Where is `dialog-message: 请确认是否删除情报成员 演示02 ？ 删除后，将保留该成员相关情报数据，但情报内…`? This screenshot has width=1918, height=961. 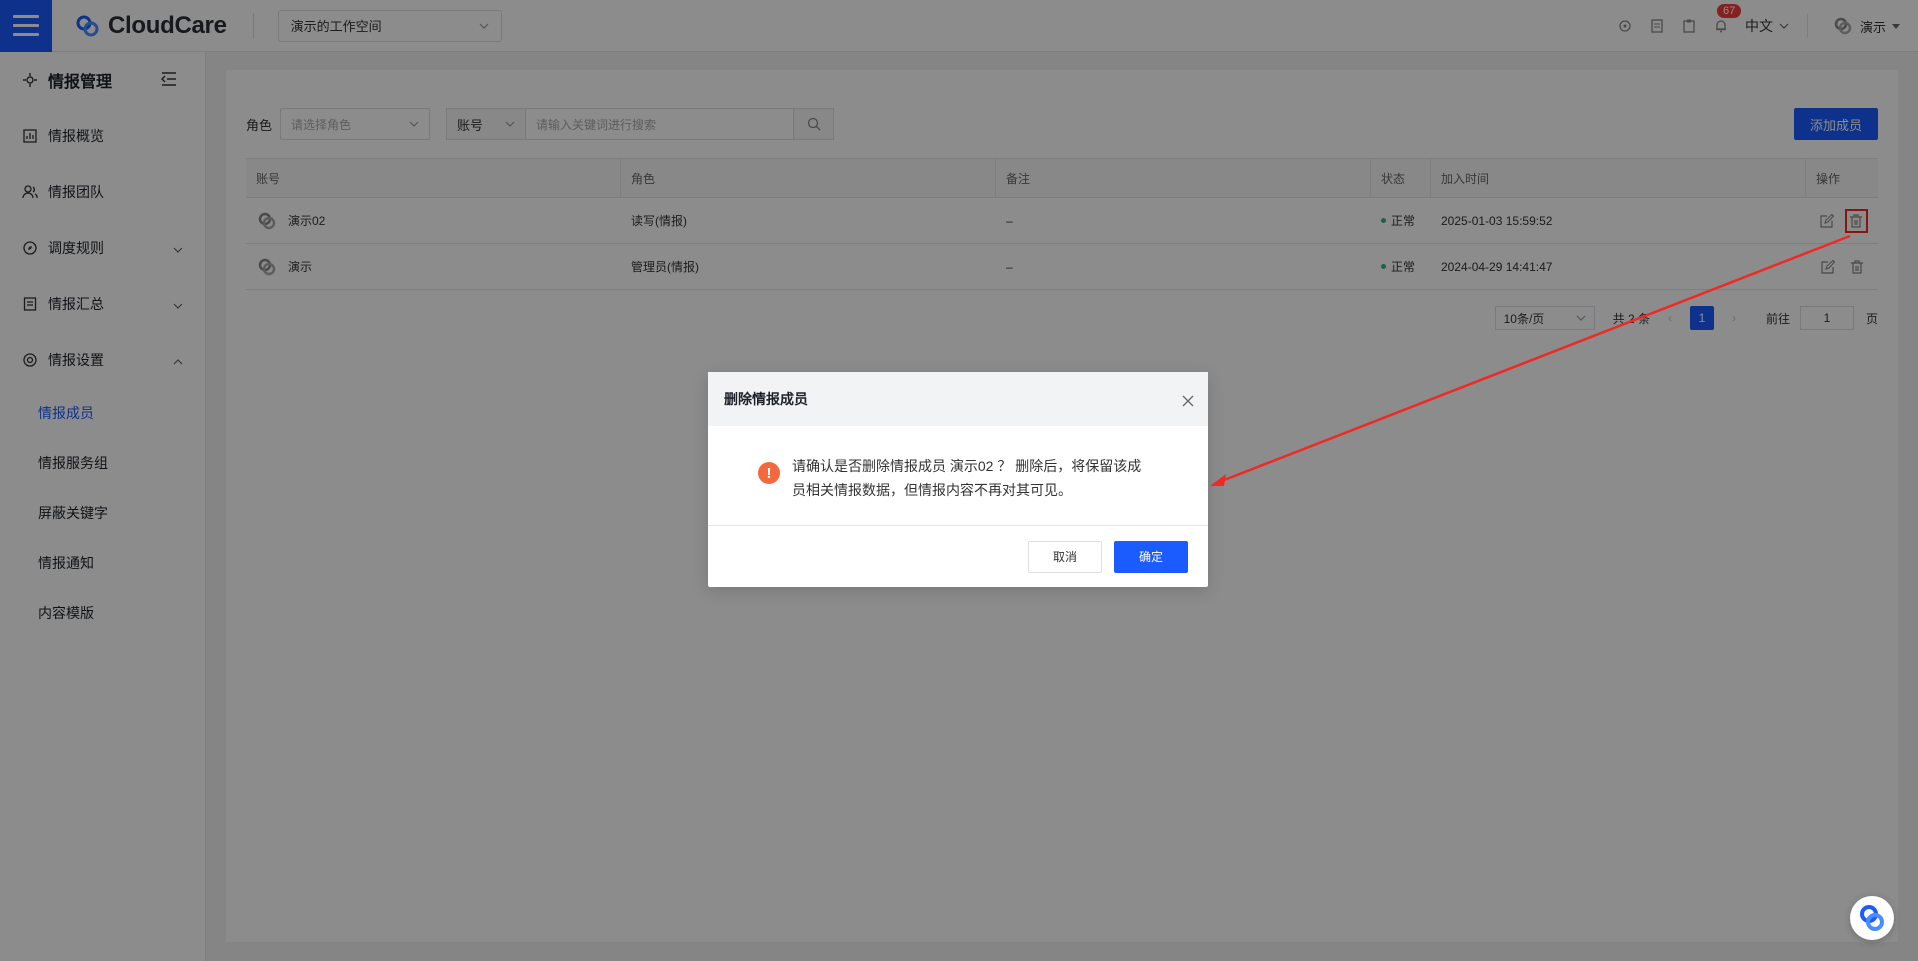 dialog-message: 请确认是否删除情报成员 演示02 ？ 删除后，将保留该成员相关情报数据，但情报内… is located at coordinates (967, 478).